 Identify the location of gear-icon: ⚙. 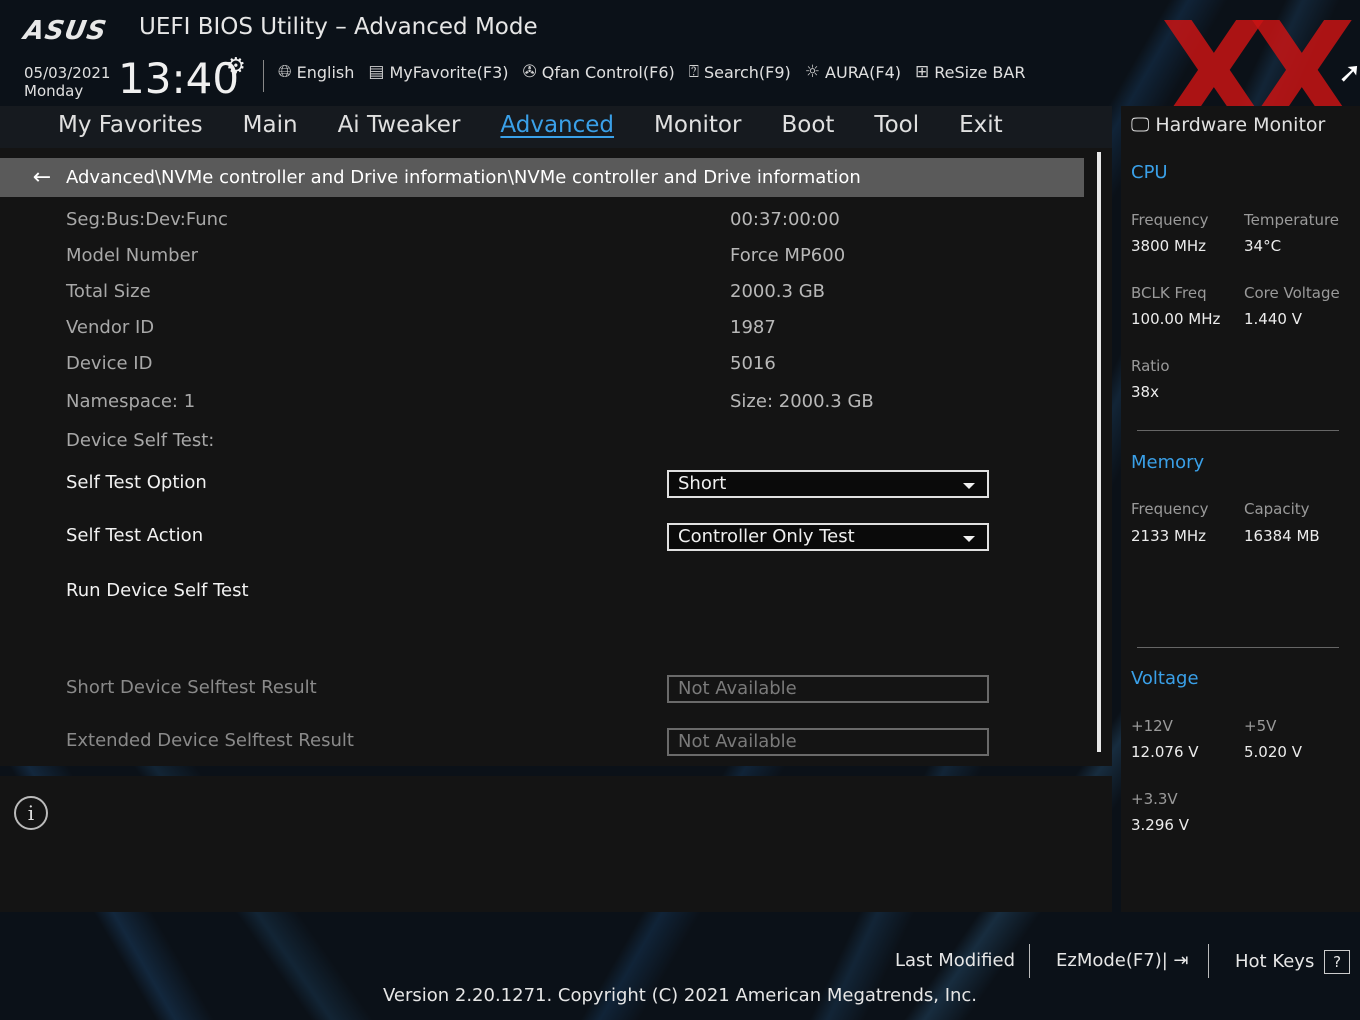
(236, 66).